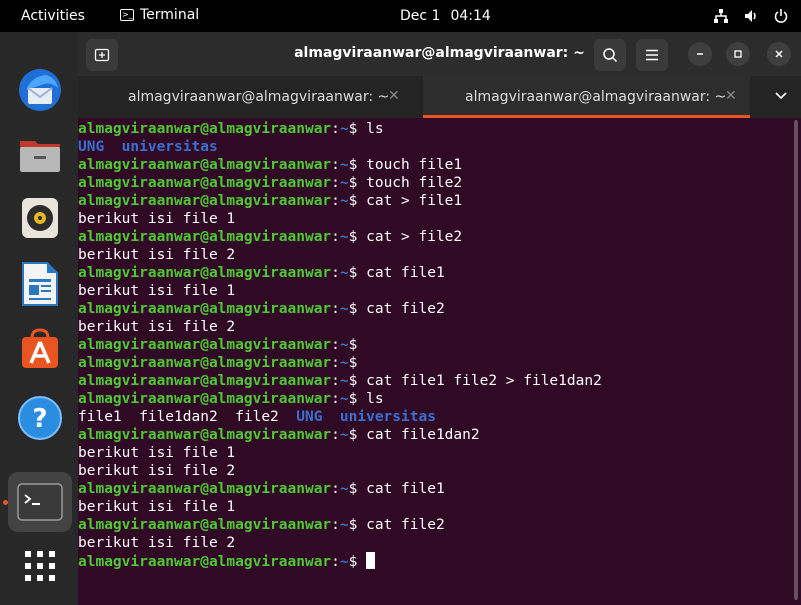 The width and height of the screenshot is (801, 605). I want to click on clock: Dec 1 04:14, so click(445, 16).